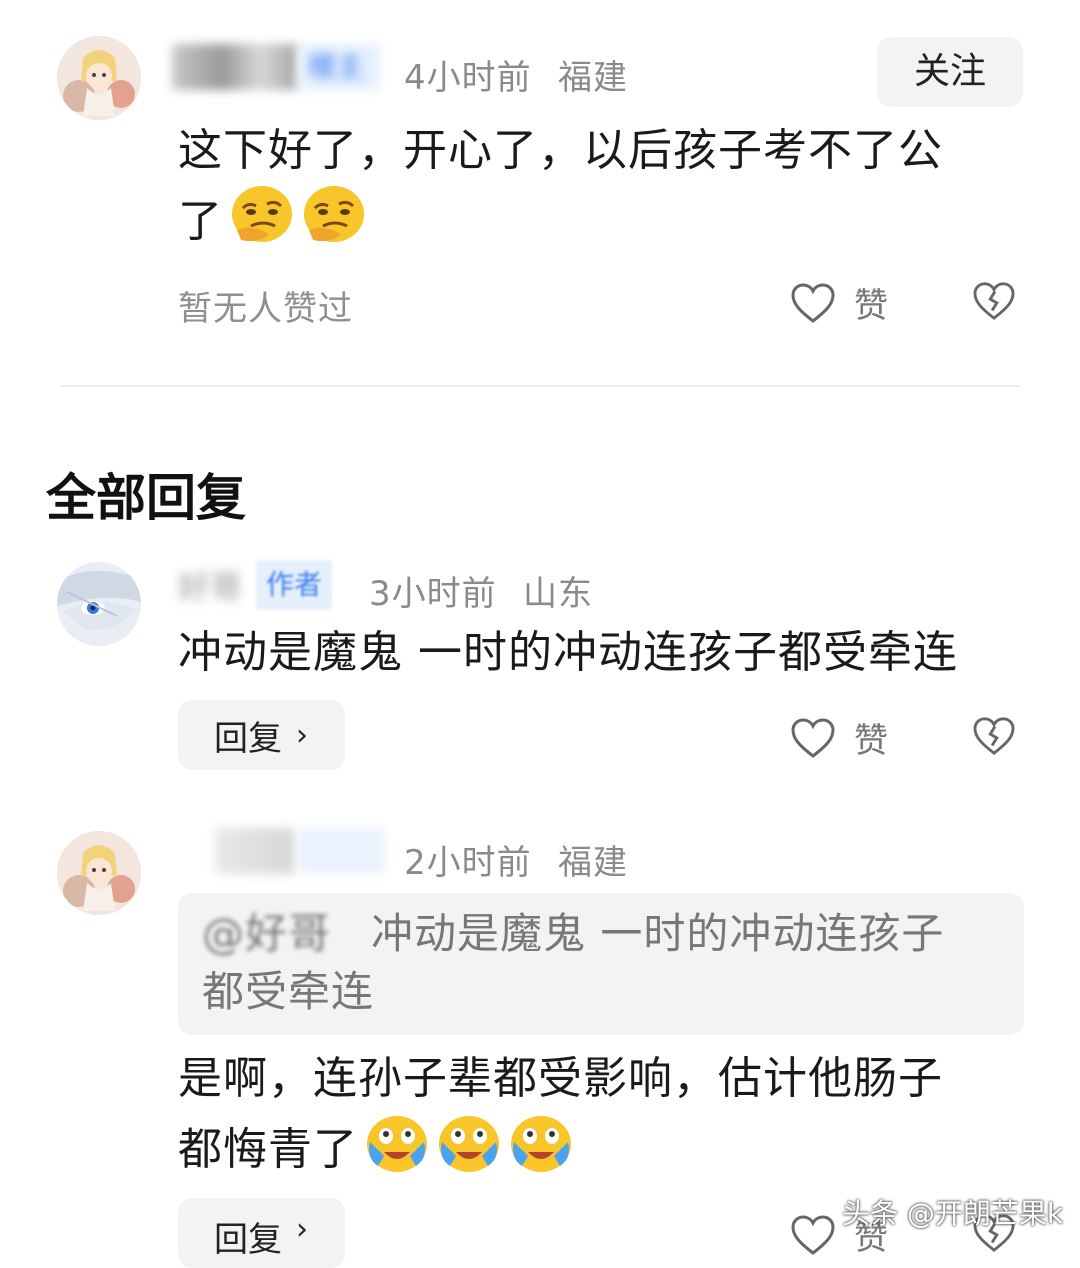  I want to click on likes-status: 暂无人赞过, so click(265, 309).